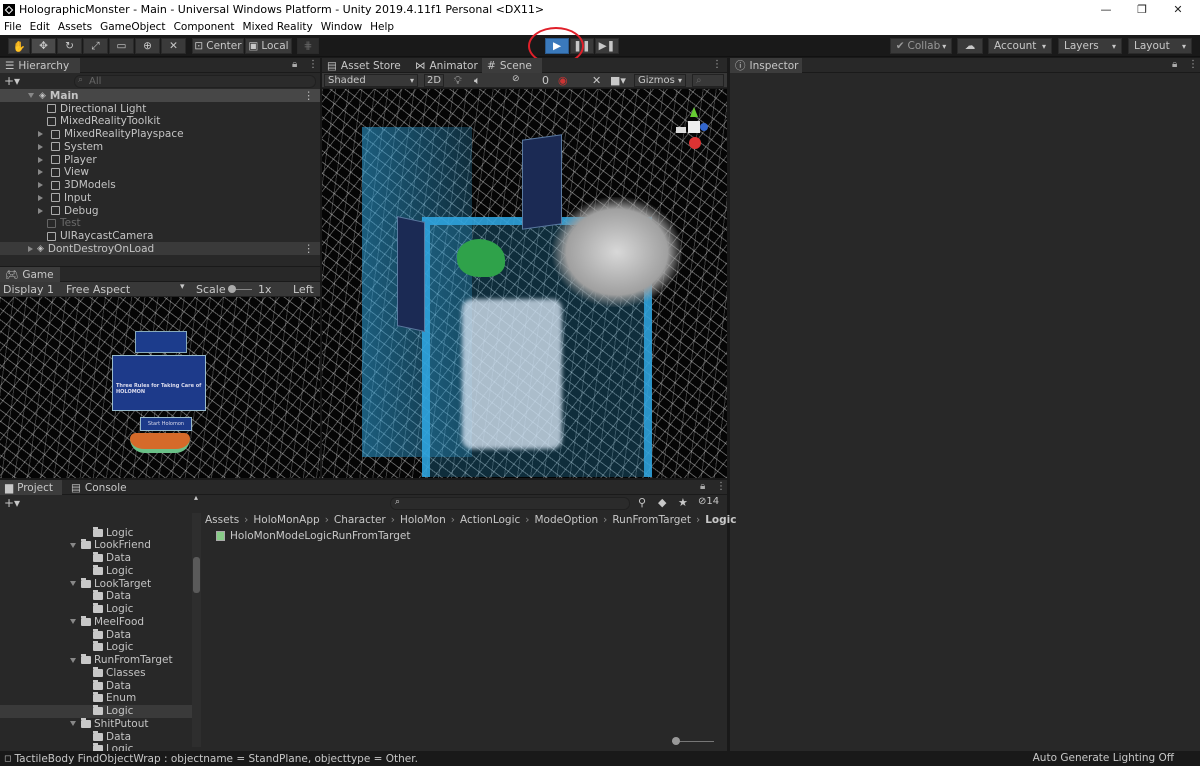 This screenshot has height=766, width=1200. Describe the element at coordinates (218, 46) in the screenshot. I see `pivot-center-button: ⊡ Center` at that location.